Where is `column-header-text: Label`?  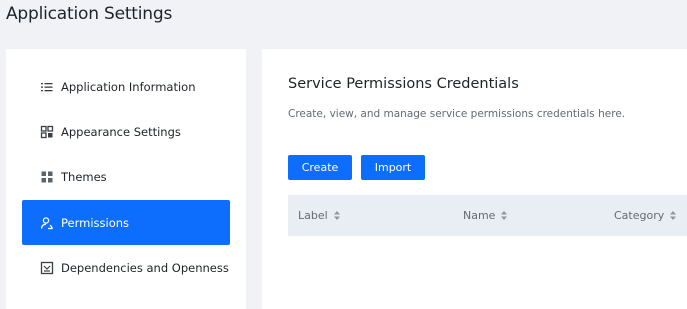
column-header-text: Label is located at coordinates (313, 215).